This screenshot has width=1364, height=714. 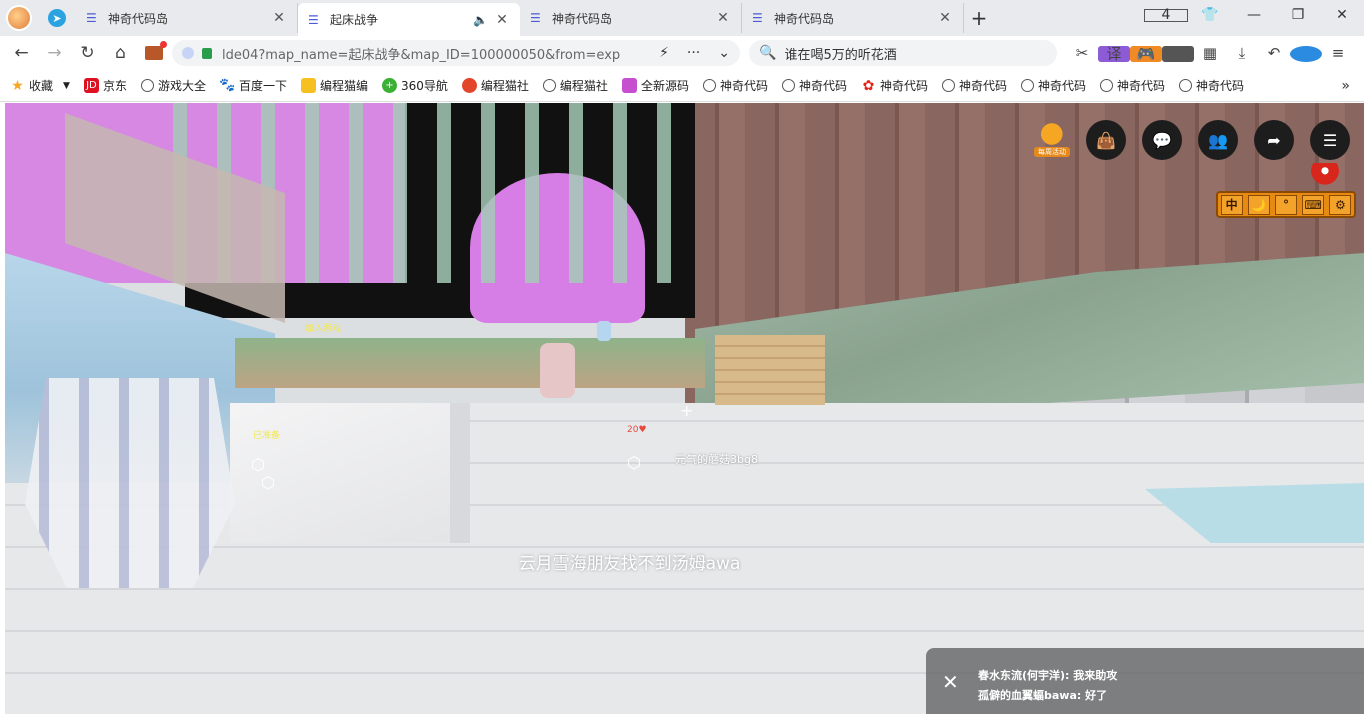 What do you see at coordinates (1306, 53) in the screenshot?
I see `browser-logo-icon` at bounding box center [1306, 53].